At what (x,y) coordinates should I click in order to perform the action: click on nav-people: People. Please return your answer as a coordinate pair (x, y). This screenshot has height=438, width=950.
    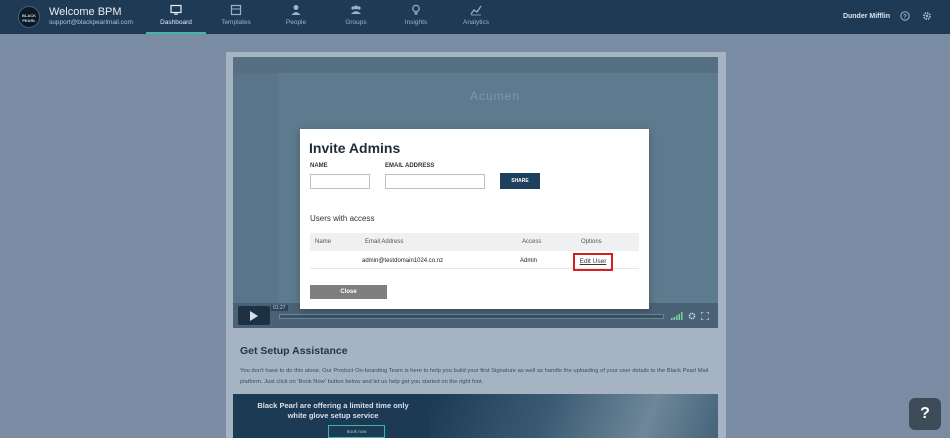
    Looking at the image, I should click on (296, 17).